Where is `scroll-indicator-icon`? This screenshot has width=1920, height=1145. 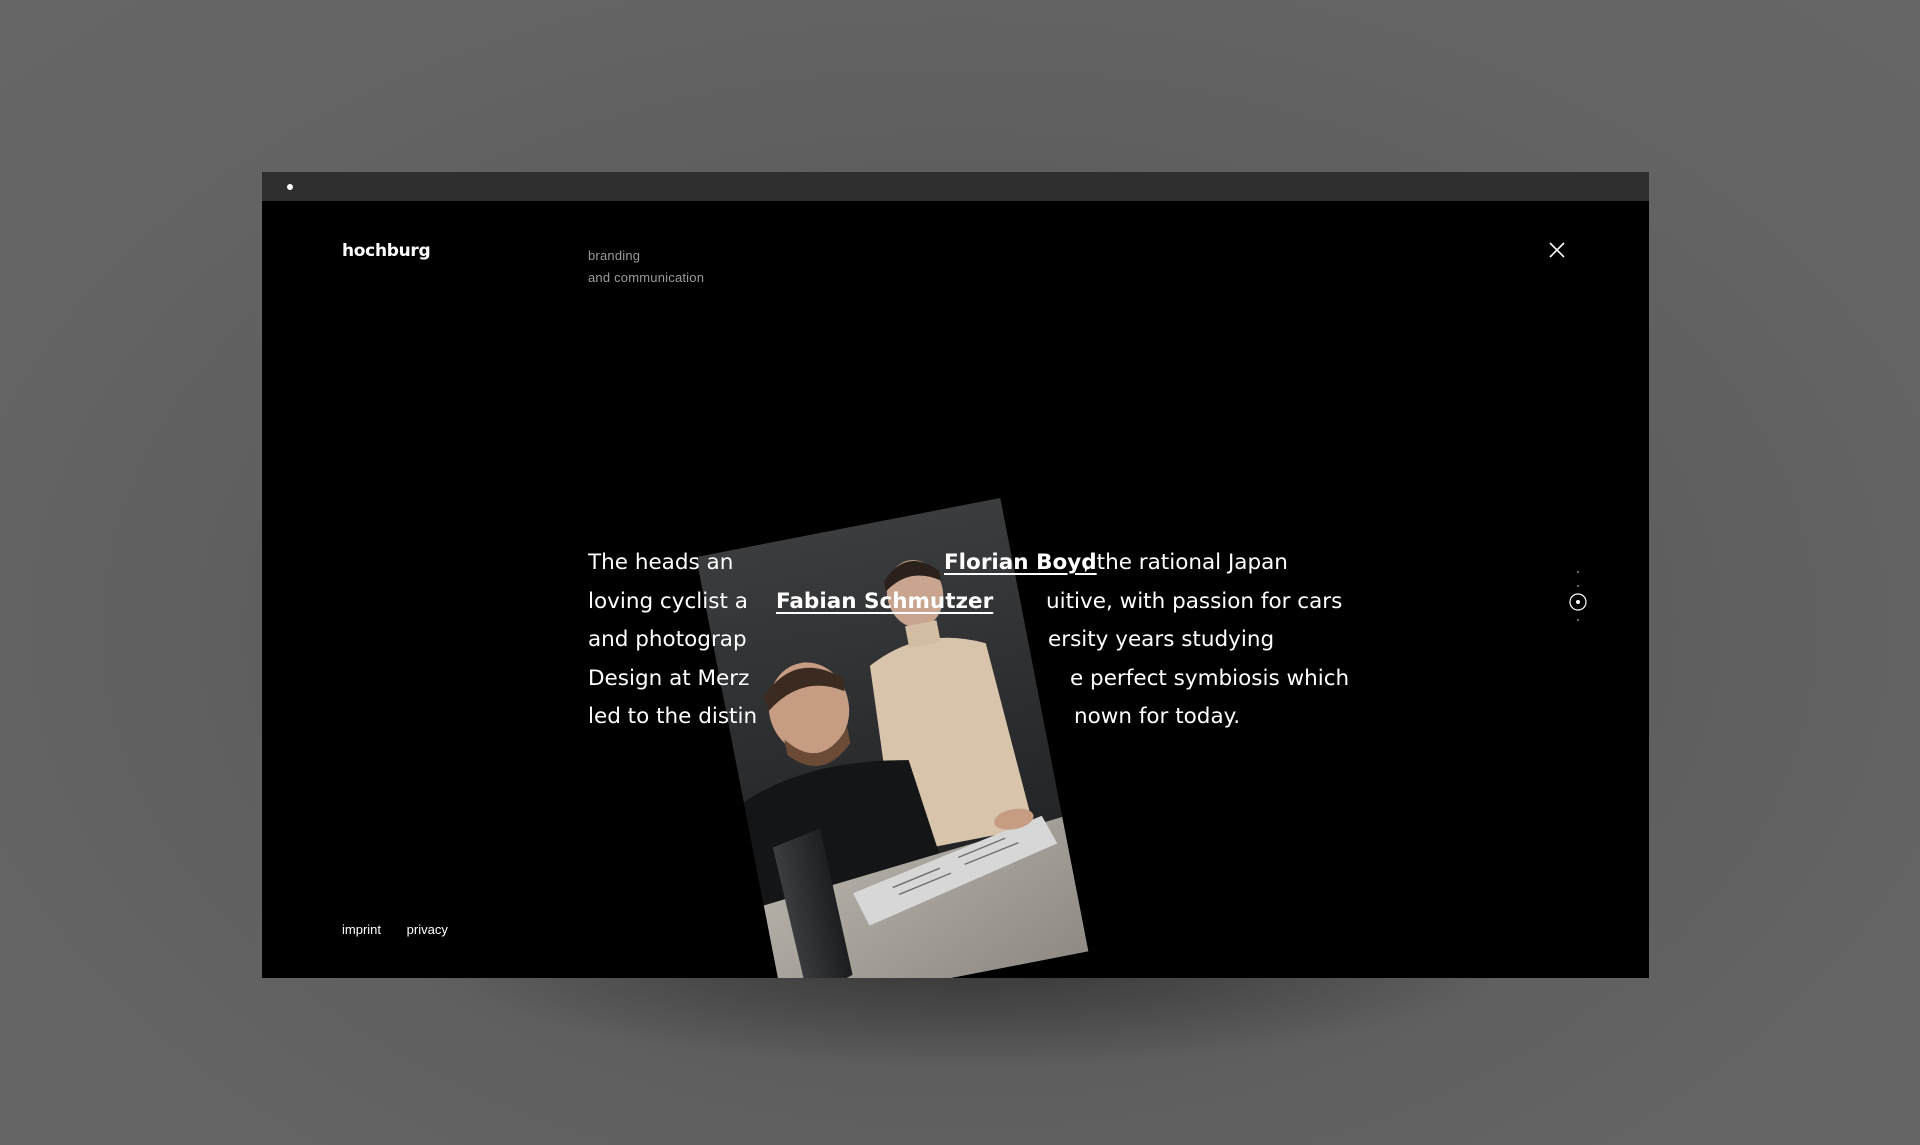
scroll-indicator-icon is located at coordinates (1578, 602).